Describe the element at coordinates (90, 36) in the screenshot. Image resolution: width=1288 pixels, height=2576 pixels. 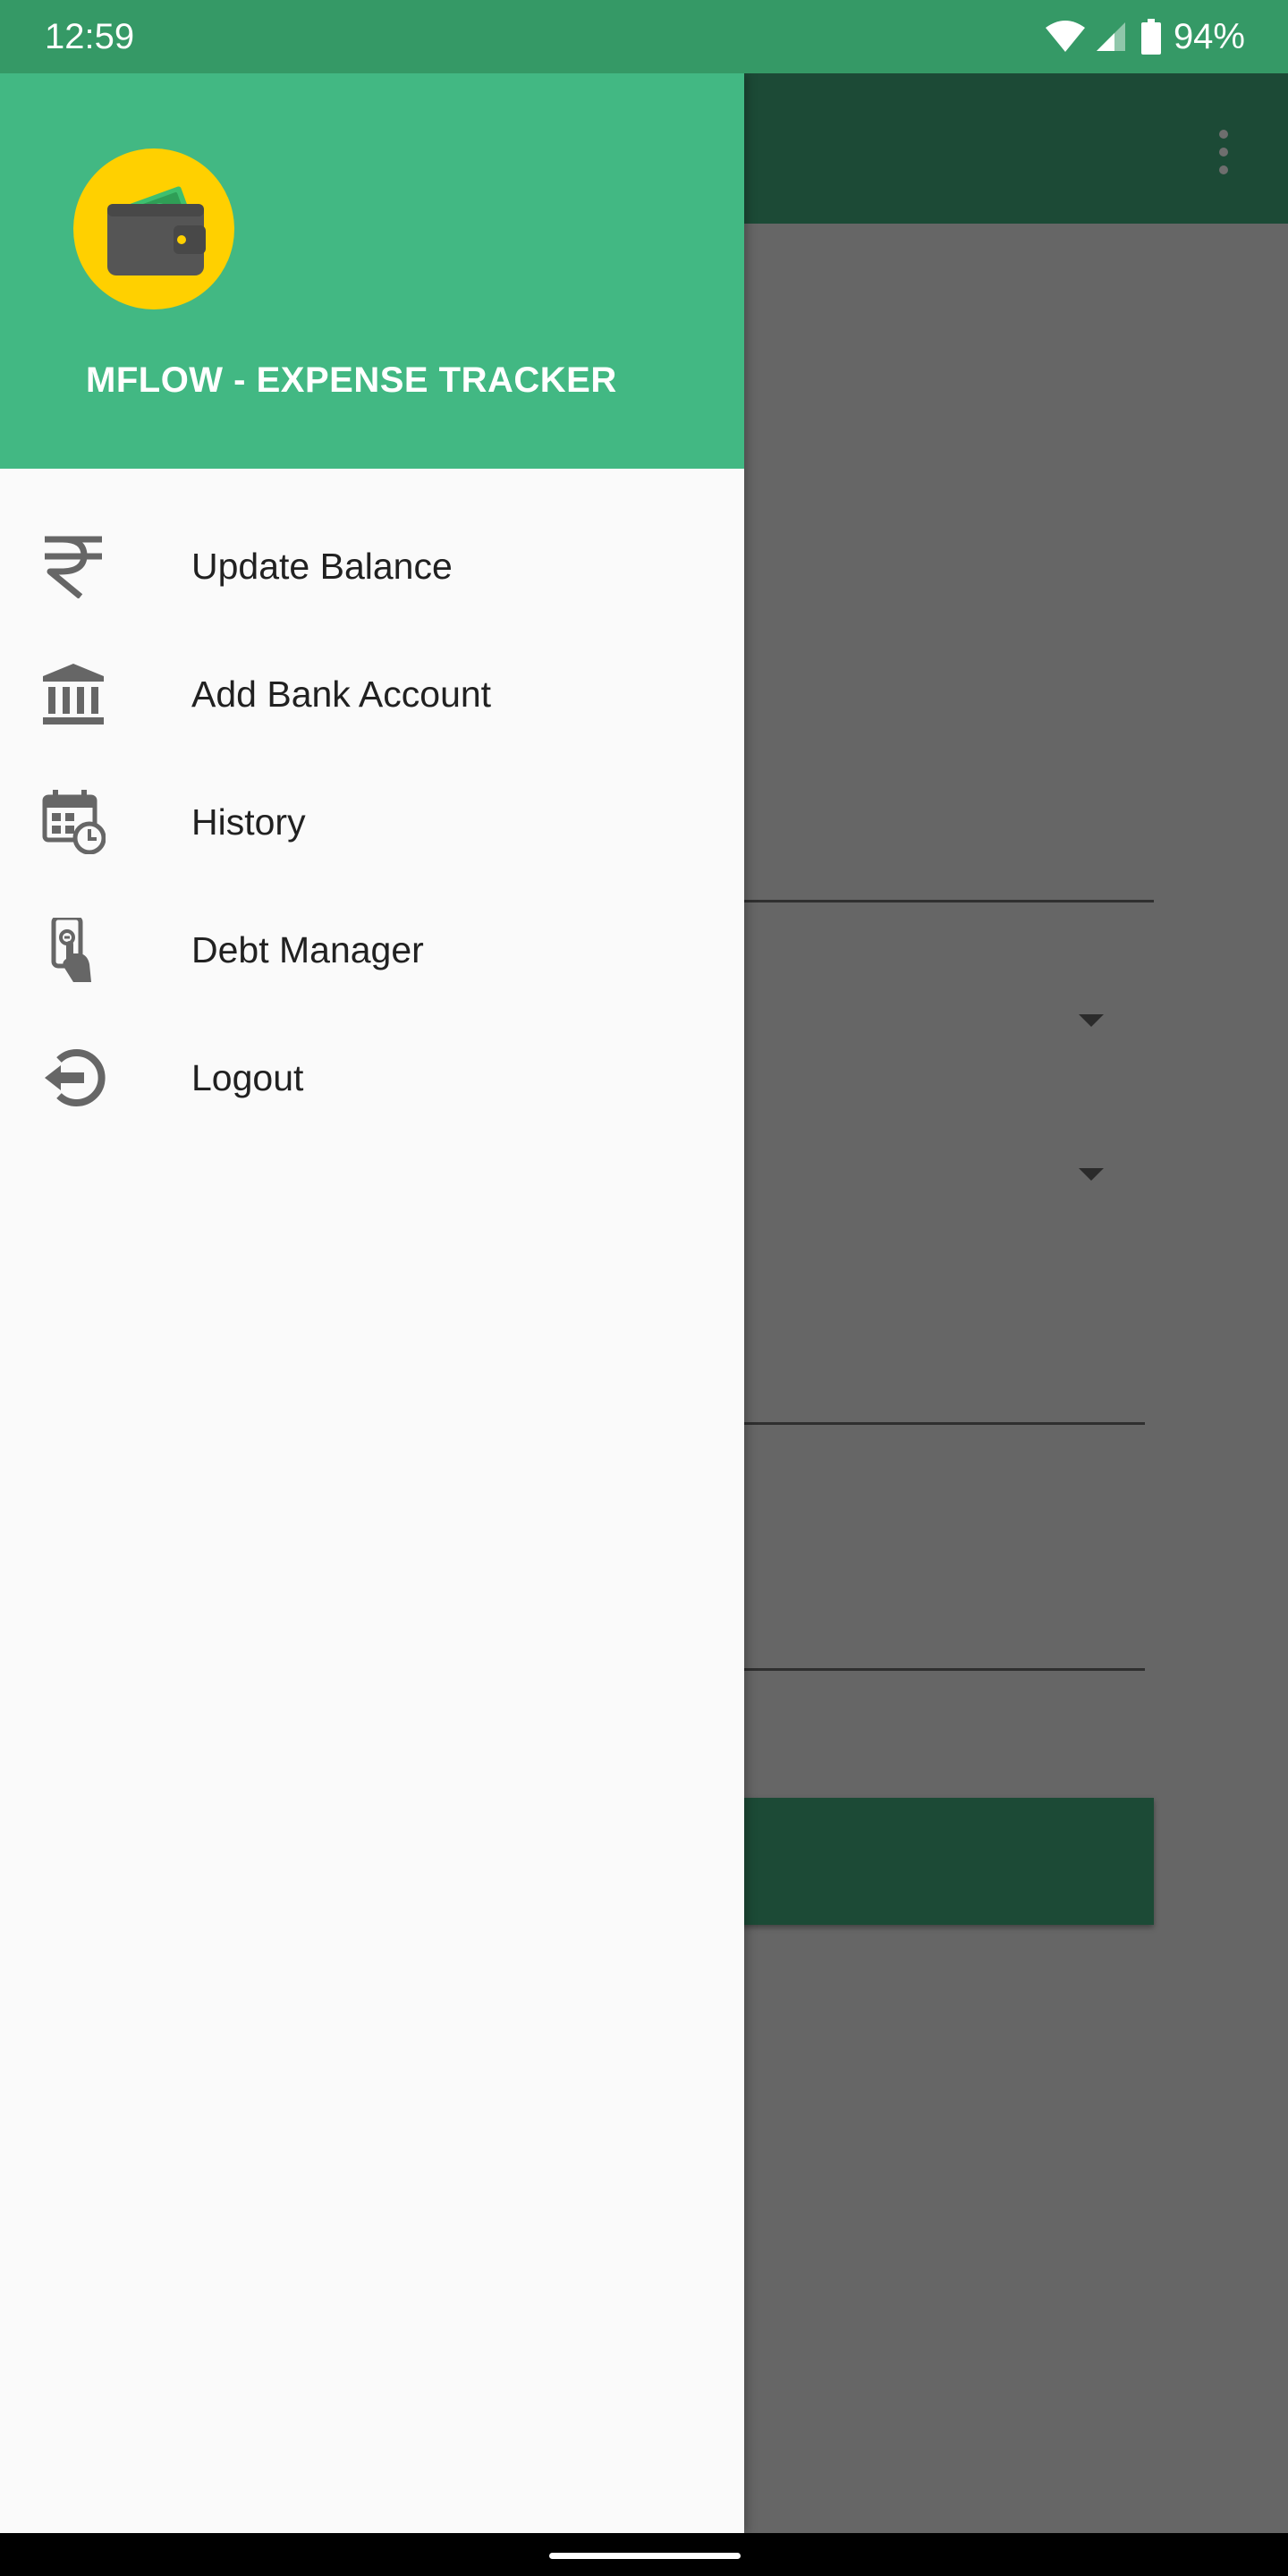
I see `status-time: 12:59` at that location.